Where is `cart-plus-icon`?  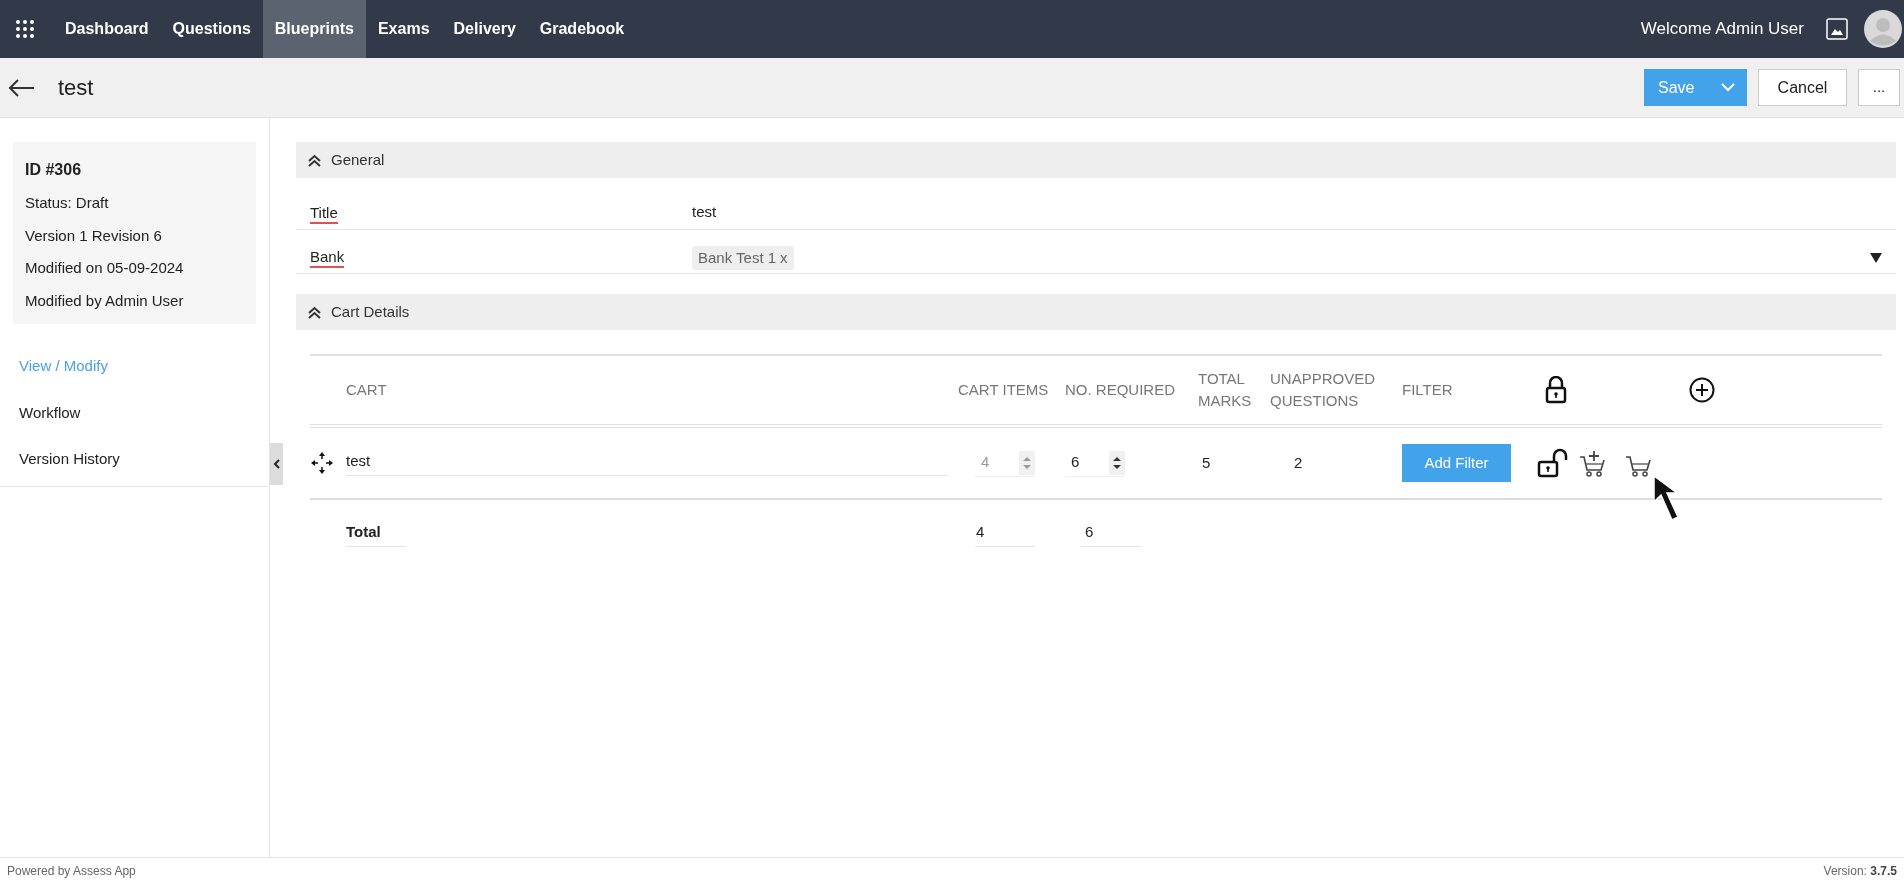 cart-plus-icon is located at coordinates (1593, 464).